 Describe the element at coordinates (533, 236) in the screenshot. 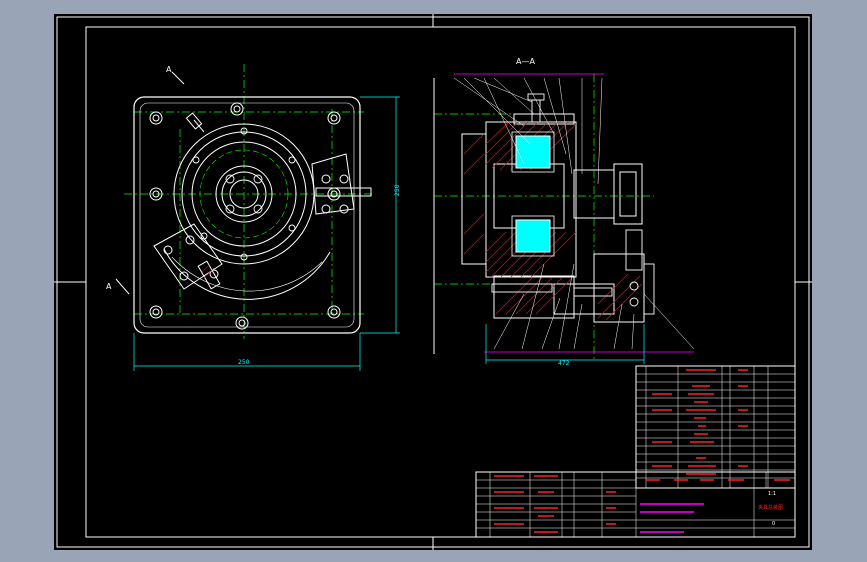

I see `coil-lower` at that location.